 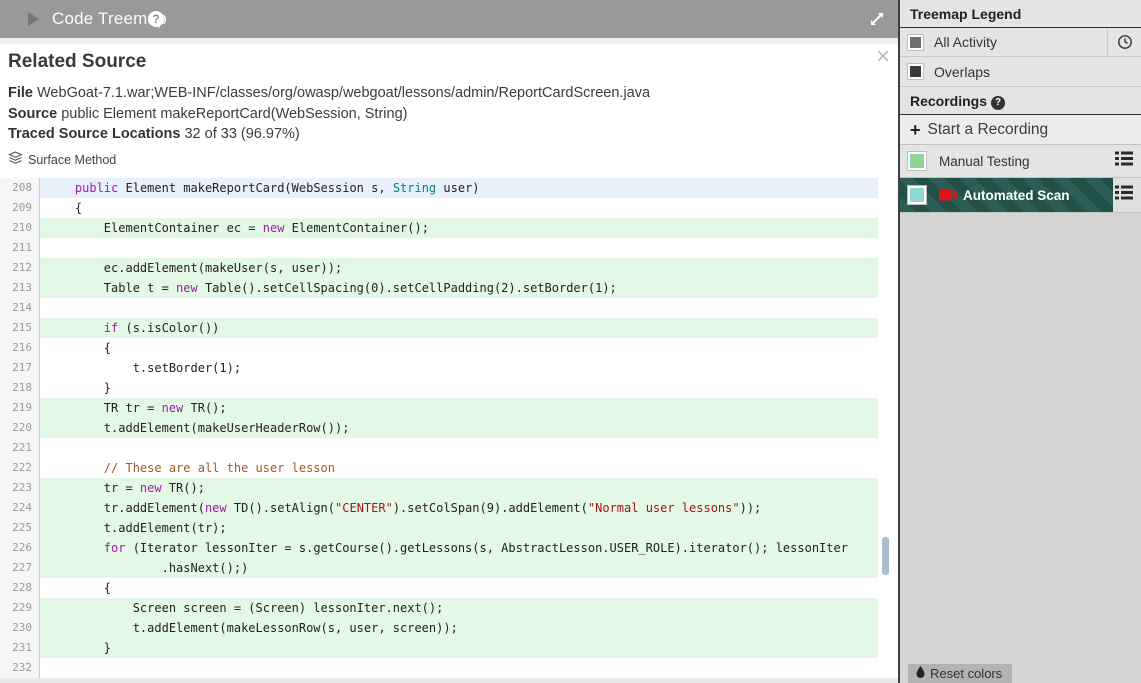 What do you see at coordinates (20, 408) in the screenshot?
I see `line-number: 219` at bounding box center [20, 408].